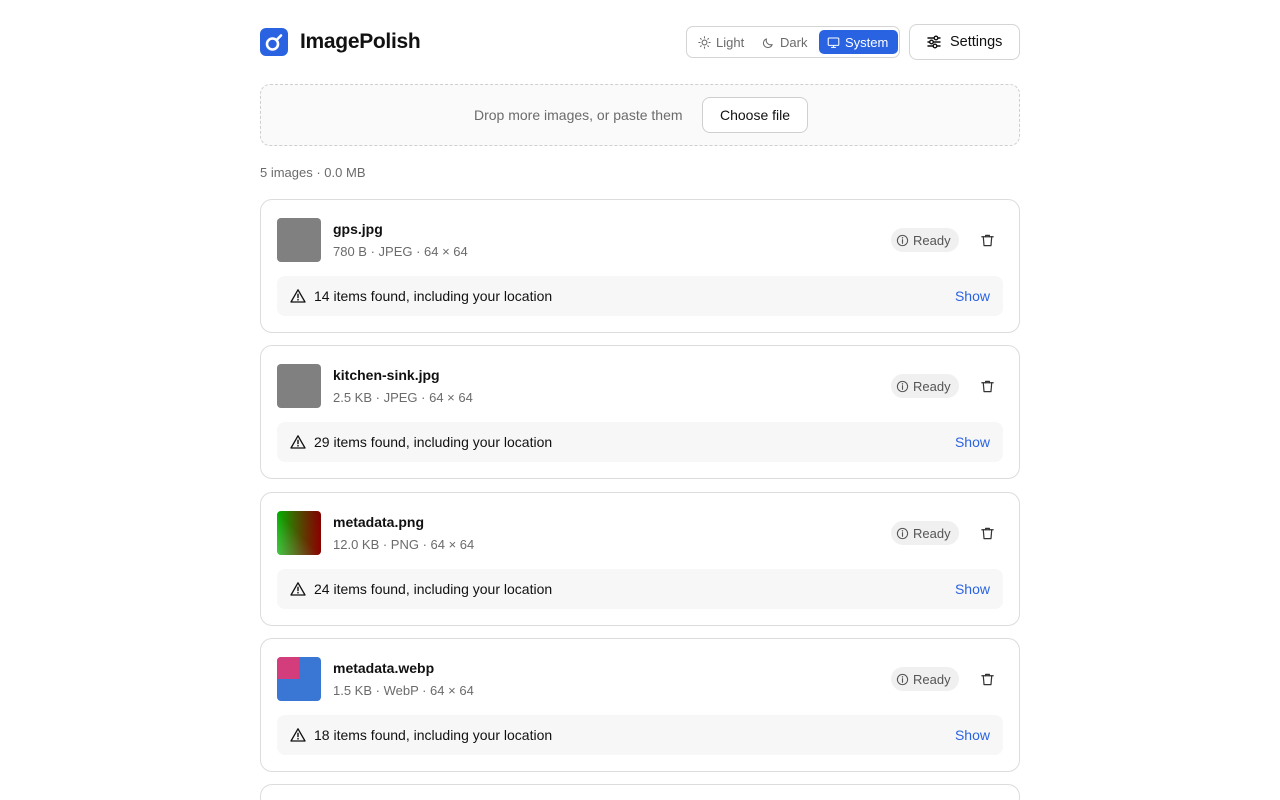  Describe the element at coordinates (379, 522) in the screenshot. I see `file-name: metadata.png` at that location.